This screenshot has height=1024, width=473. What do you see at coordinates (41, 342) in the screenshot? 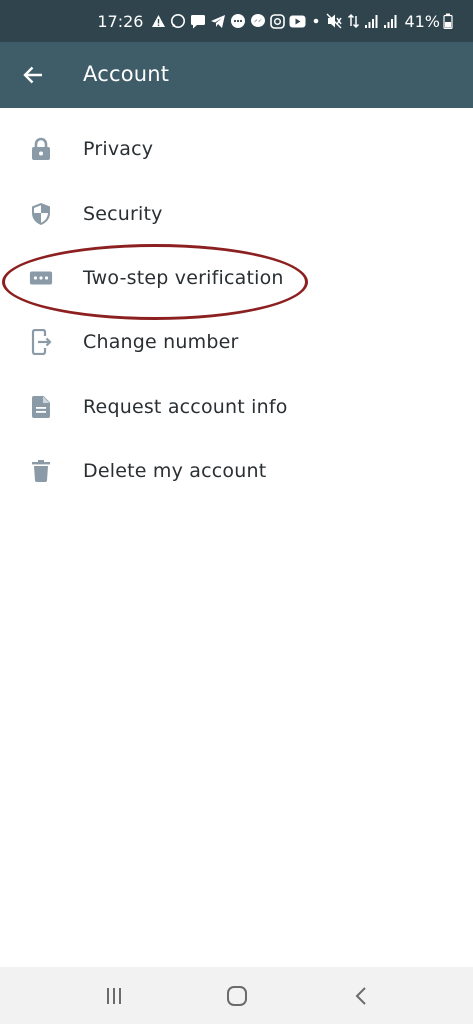
I see `change-number-icon` at bounding box center [41, 342].